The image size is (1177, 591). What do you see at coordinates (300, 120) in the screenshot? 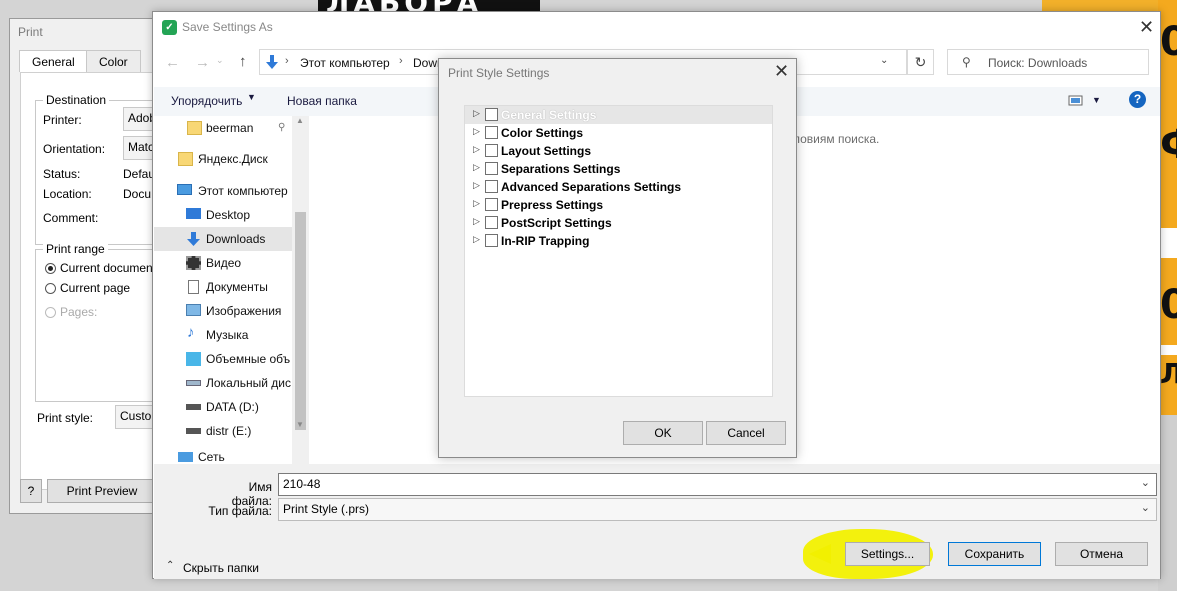
I see `scroll-up-icon: ▲` at bounding box center [300, 120].